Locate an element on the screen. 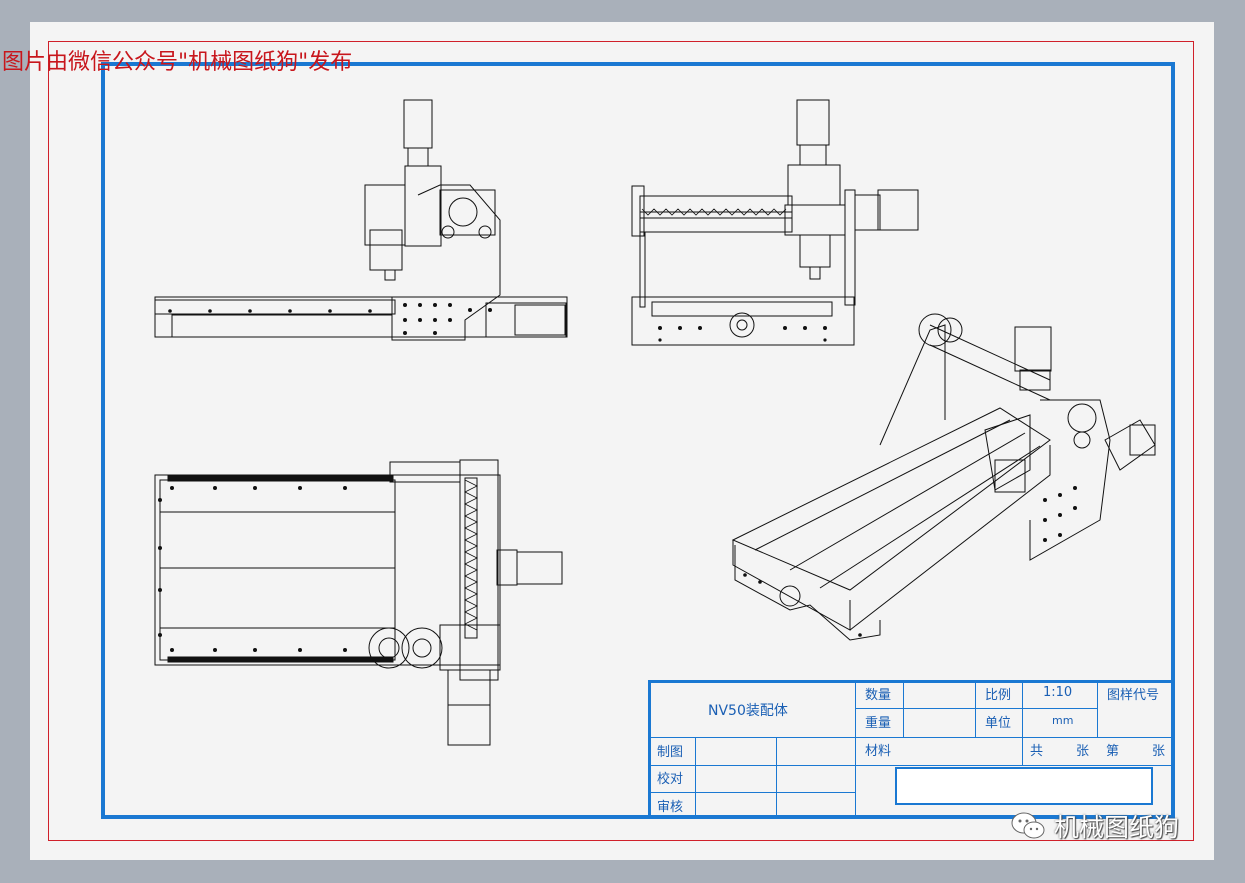 The image size is (1245, 883). drawing-name: NV50装配体 is located at coordinates (748, 711).